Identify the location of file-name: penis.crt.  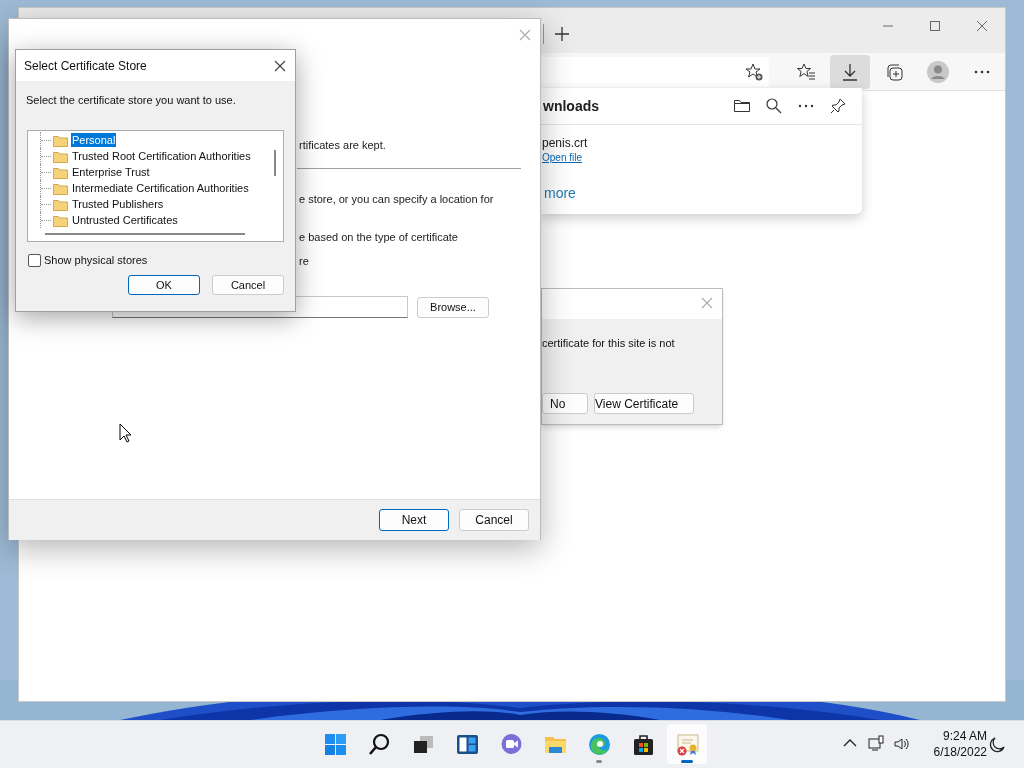
(565, 143).